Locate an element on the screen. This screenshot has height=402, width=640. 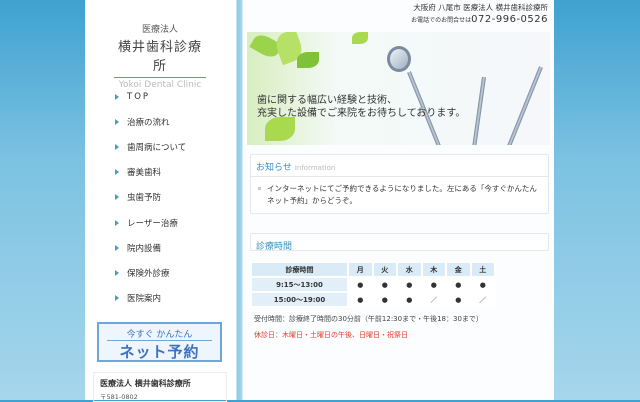
table-row: 9:15〜13:00 ● ● ● ● ● ● is located at coordinates (373, 284).